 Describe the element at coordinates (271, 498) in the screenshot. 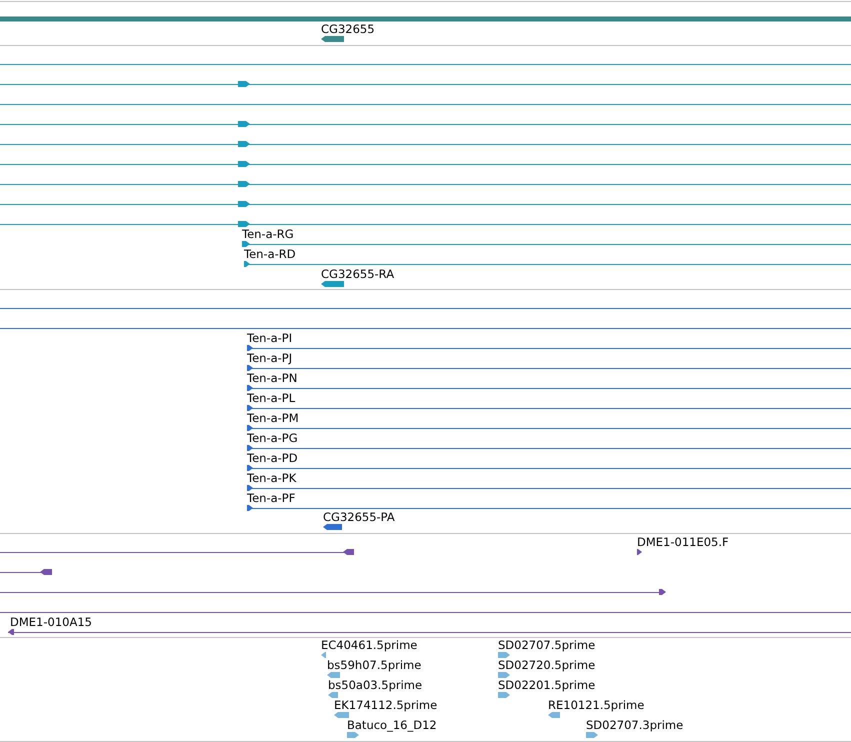

I see `feature-label: Ten-a-PF` at that location.